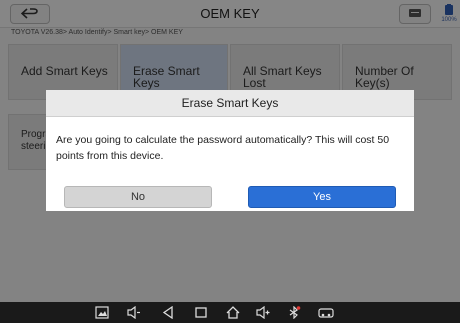 Image resolution: width=460 pixels, height=323 pixels. What do you see at coordinates (294, 312) in the screenshot?
I see `bluetooth-icon` at bounding box center [294, 312].